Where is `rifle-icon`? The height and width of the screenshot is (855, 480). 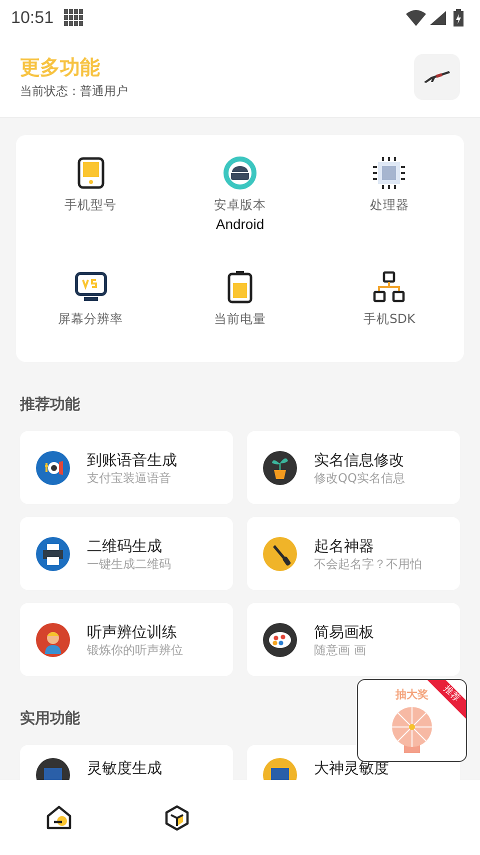 rifle-icon is located at coordinates (437, 77).